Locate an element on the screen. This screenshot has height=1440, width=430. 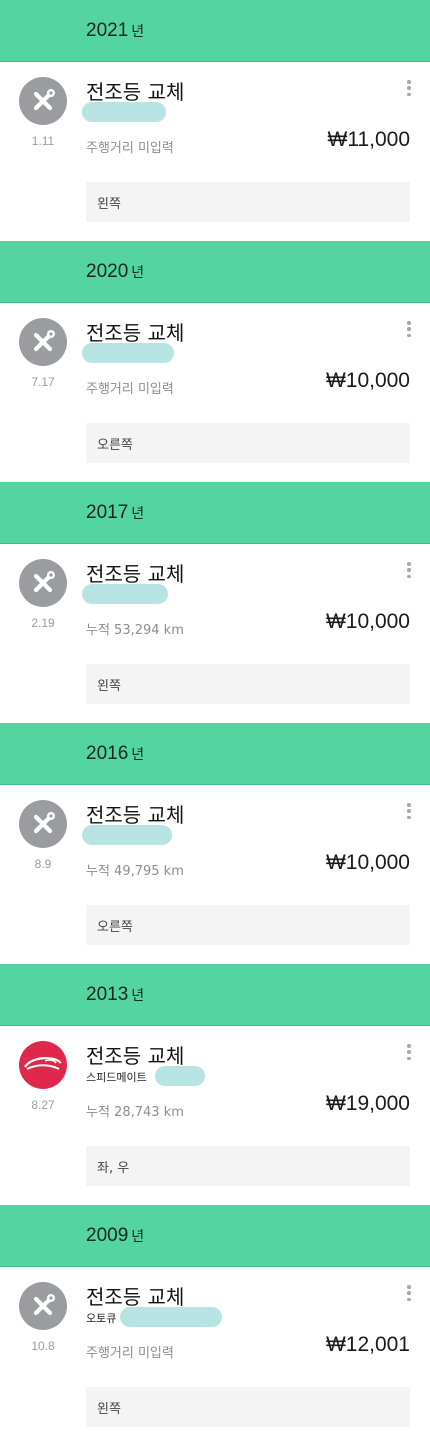
record-distance: 누적 28,743 km is located at coordinates (135, 1112).